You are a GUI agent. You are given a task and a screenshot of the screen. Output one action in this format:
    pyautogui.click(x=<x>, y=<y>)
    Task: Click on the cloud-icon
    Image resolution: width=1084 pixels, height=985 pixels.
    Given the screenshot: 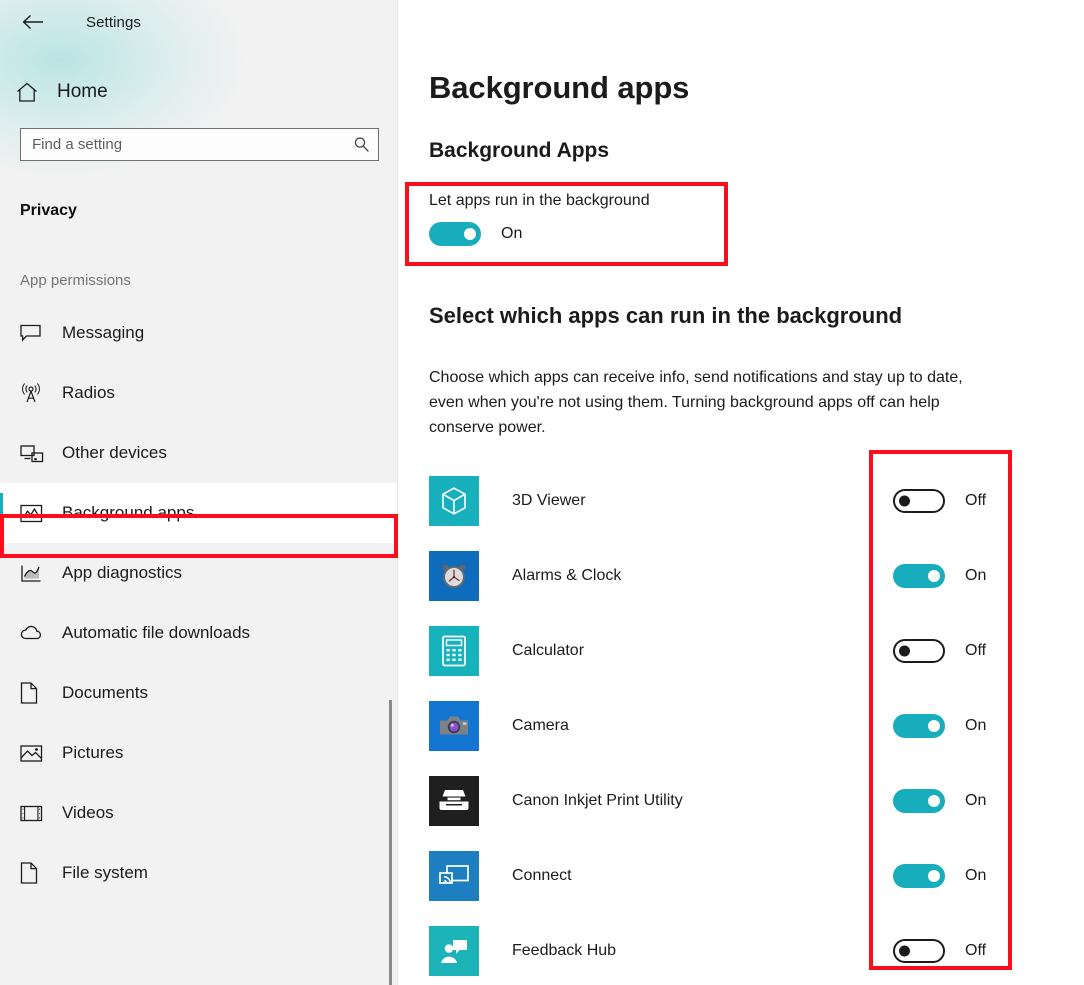 What is the action you would take?
    pyautogui.click(x=35, y=633)
    